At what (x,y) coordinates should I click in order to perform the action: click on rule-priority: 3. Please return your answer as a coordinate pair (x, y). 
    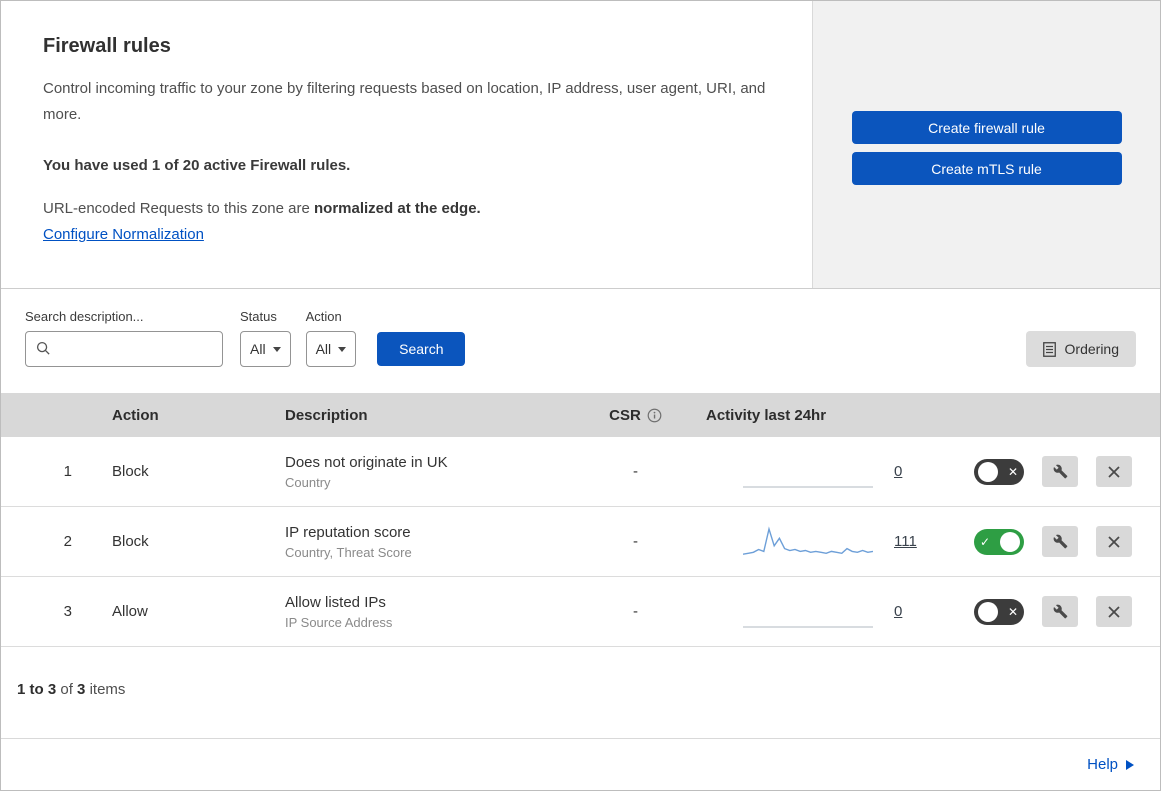
    Looking at the image, I should click on (67, 611).